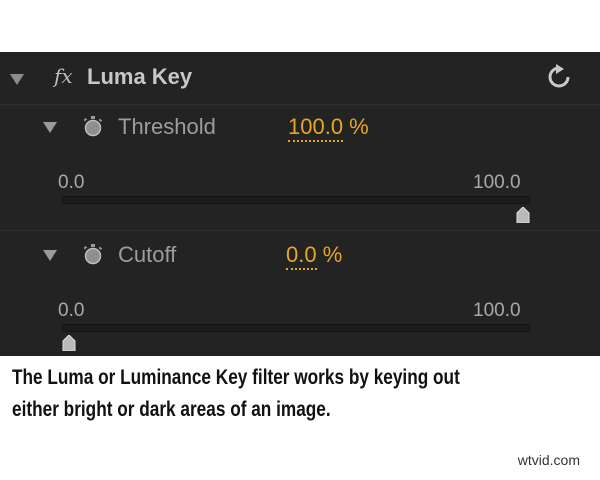 The height and width of the screenshot is (480, 600). Describe the element at coordinates (147, 254) in the screenshot. I see `param-label: Cutoff` at that location.